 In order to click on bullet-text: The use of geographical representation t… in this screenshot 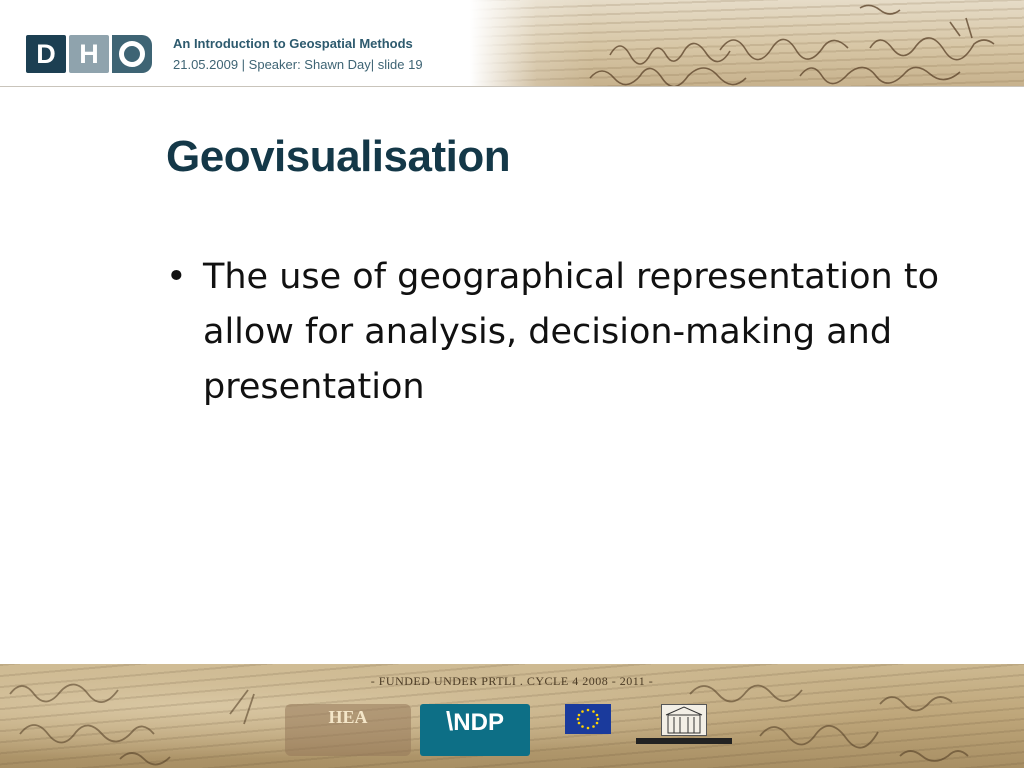, I will do `click(571, 332)`.